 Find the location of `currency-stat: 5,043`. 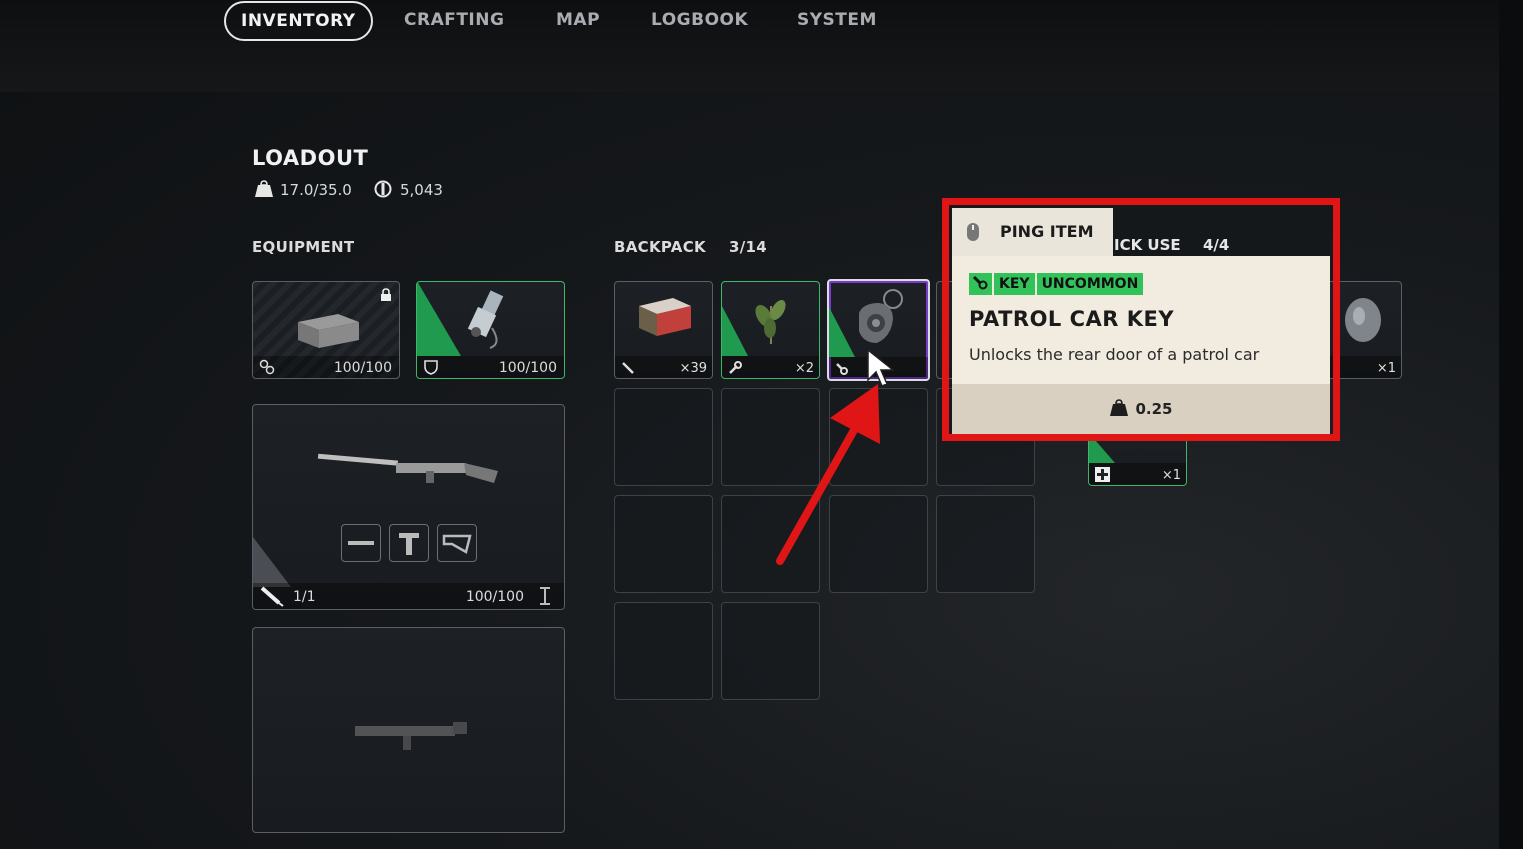

currency-stat: 5,043 is located at coordinates (408, 190).